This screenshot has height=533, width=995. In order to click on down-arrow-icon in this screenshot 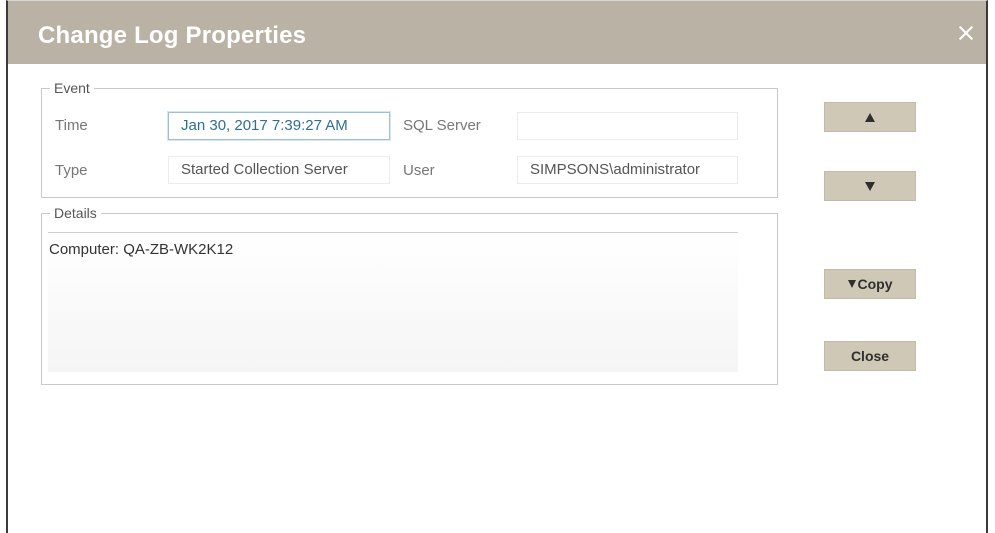, I will do `click(870, 186)`.